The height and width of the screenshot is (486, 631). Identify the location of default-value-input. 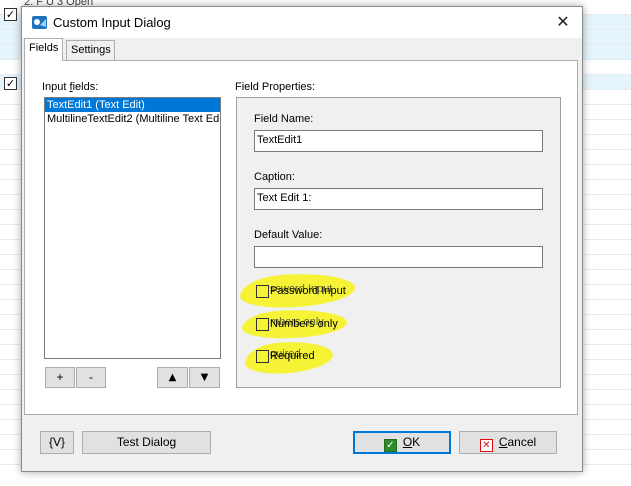
(398, 257).